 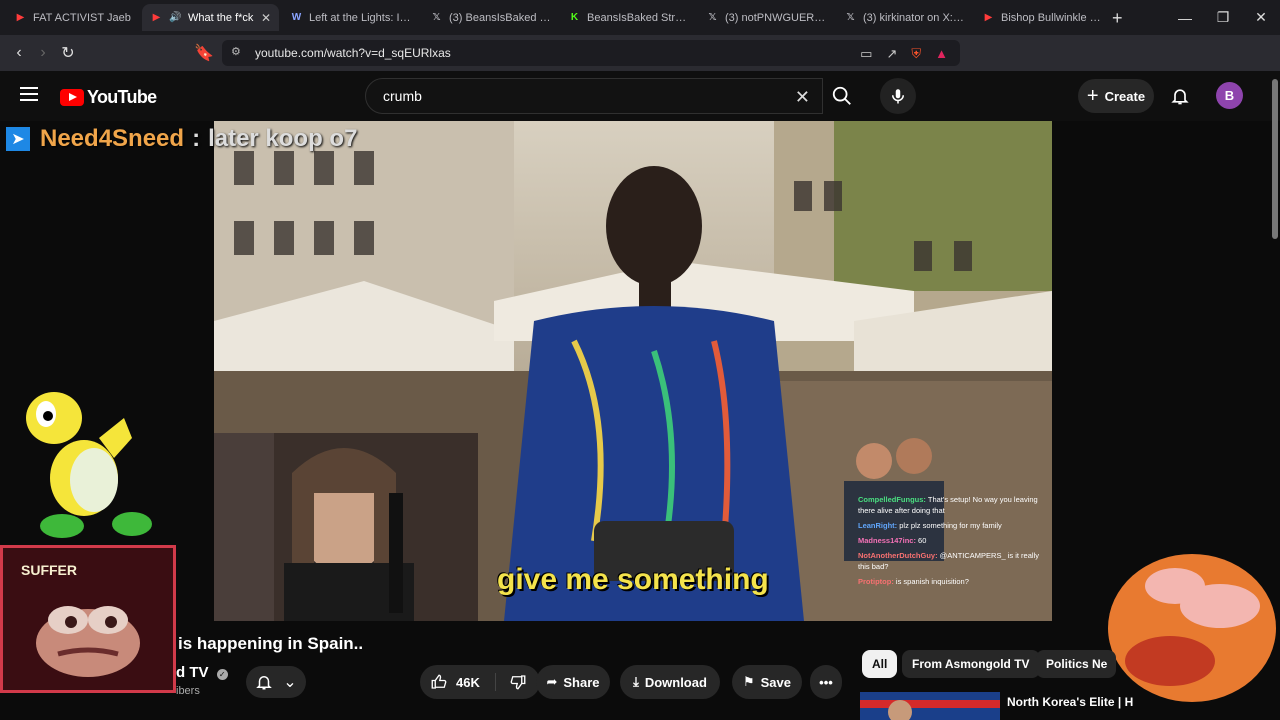 What do you see at coordinates (767, 682) in the screenshot?
I see `save-button: ⚑ Save` at bounding box center [767, 682].